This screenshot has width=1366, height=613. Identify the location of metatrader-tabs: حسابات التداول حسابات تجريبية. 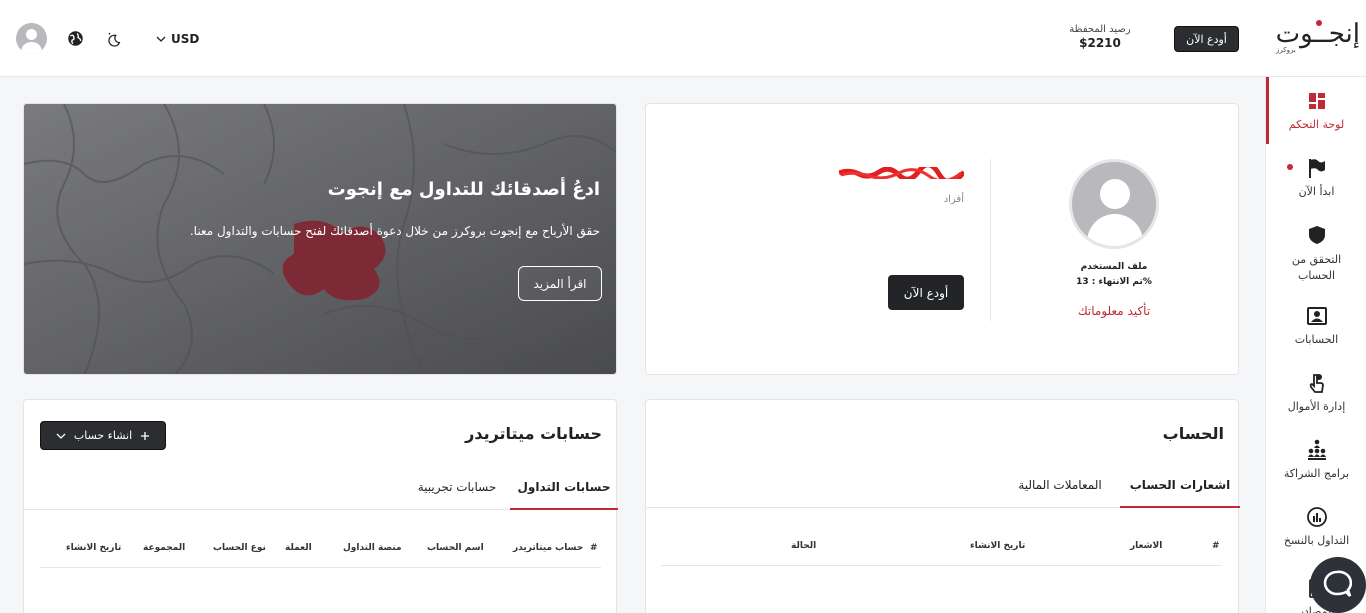
(321, 490).